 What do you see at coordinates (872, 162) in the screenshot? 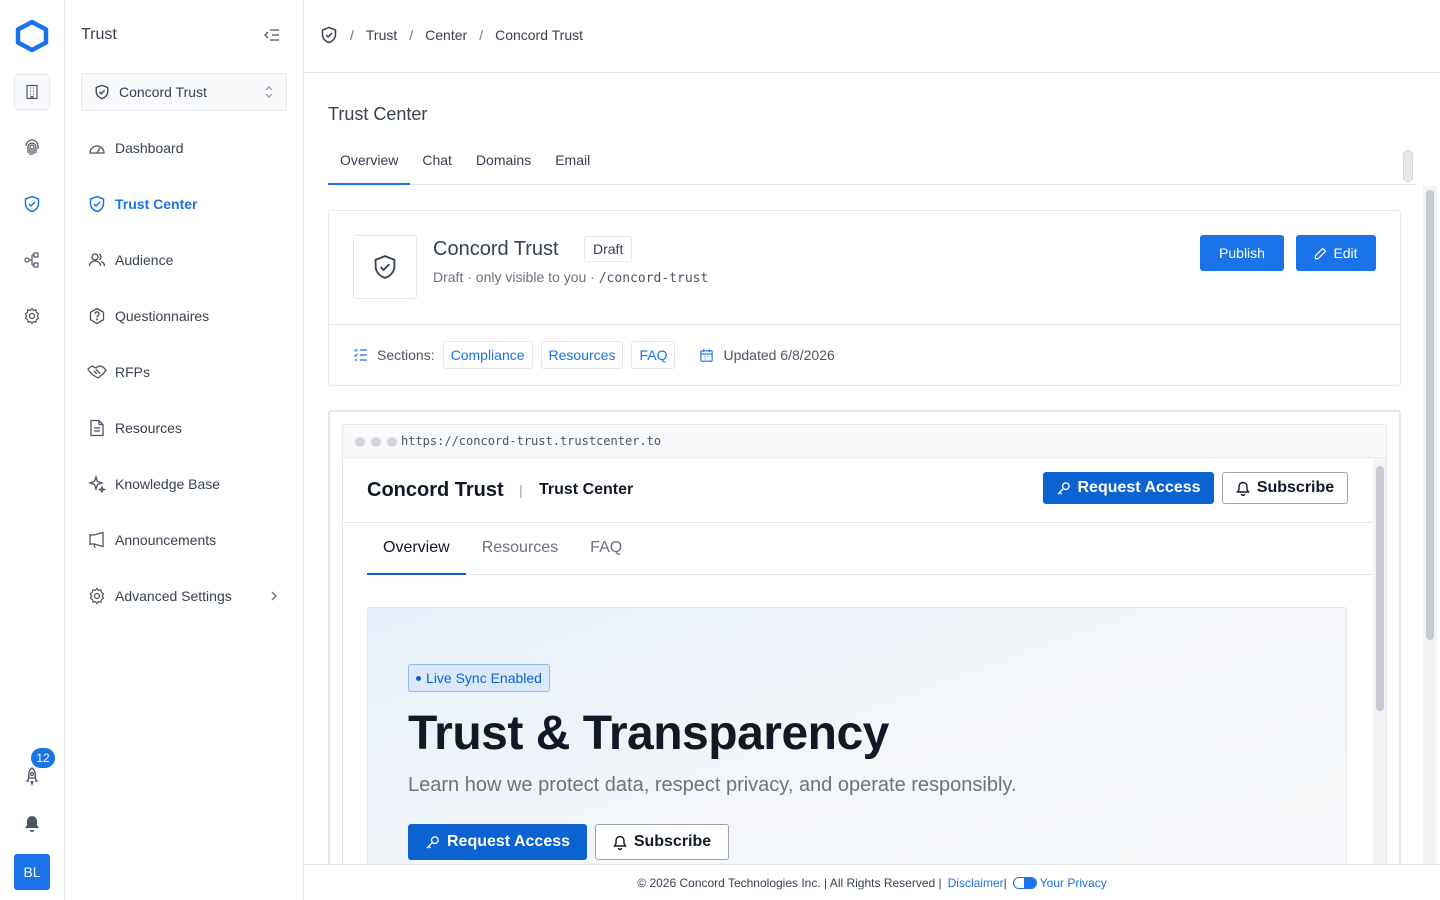
I see `page-tabs: Overview Chat Domains Email` at bounding box center [872, 162].